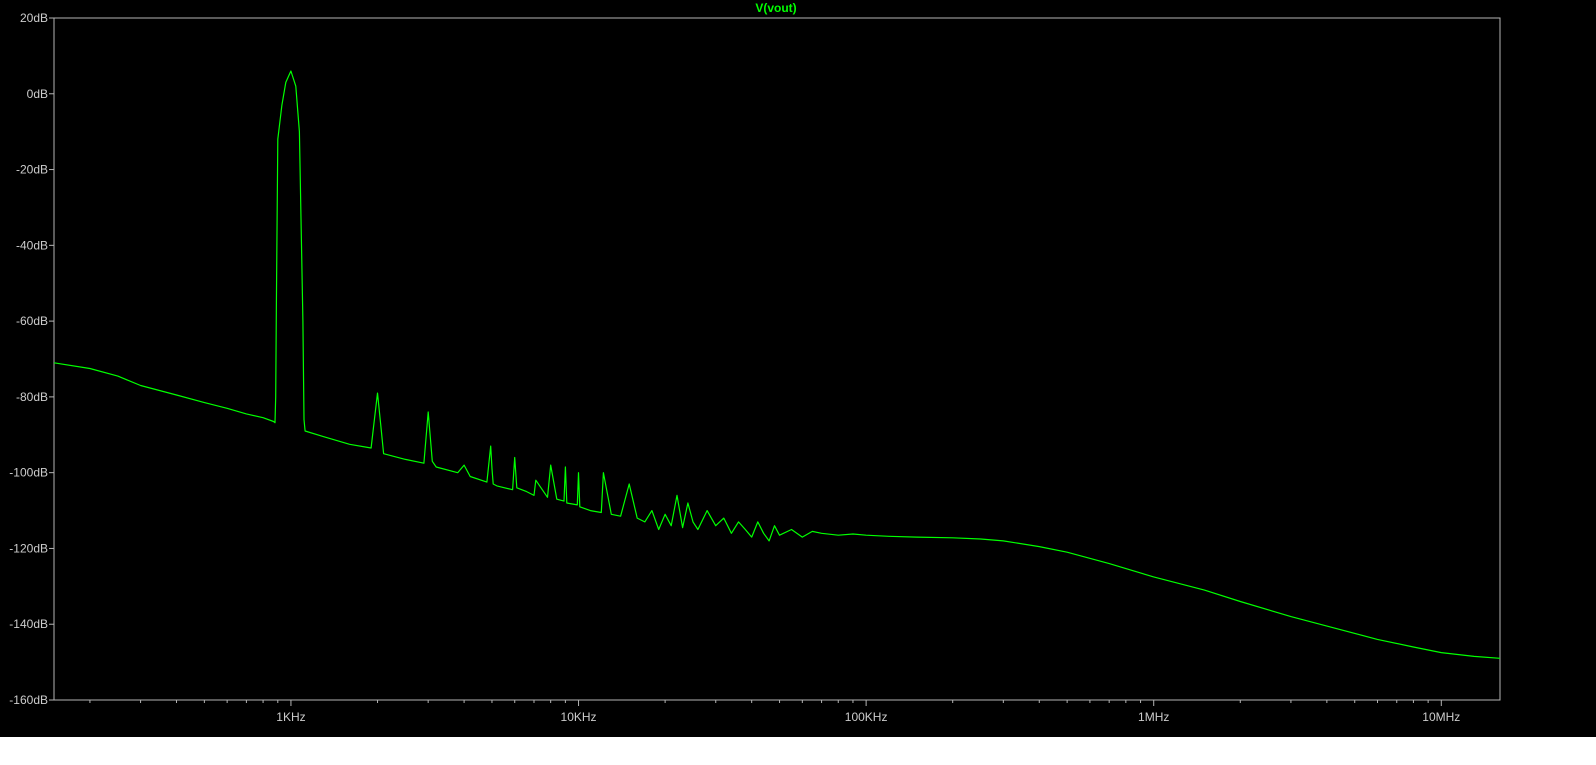  I want to click on y-tick-label: -140dB, so click(28, 624).